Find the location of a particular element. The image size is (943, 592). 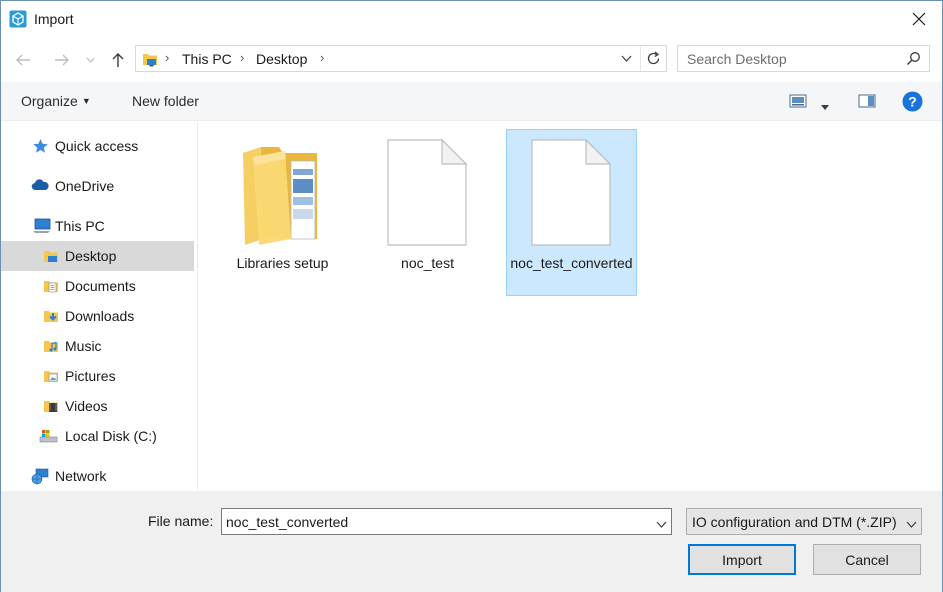

navigation-row: › This PC › Desktop › Search Desktop is located at coordinates (471, 59).